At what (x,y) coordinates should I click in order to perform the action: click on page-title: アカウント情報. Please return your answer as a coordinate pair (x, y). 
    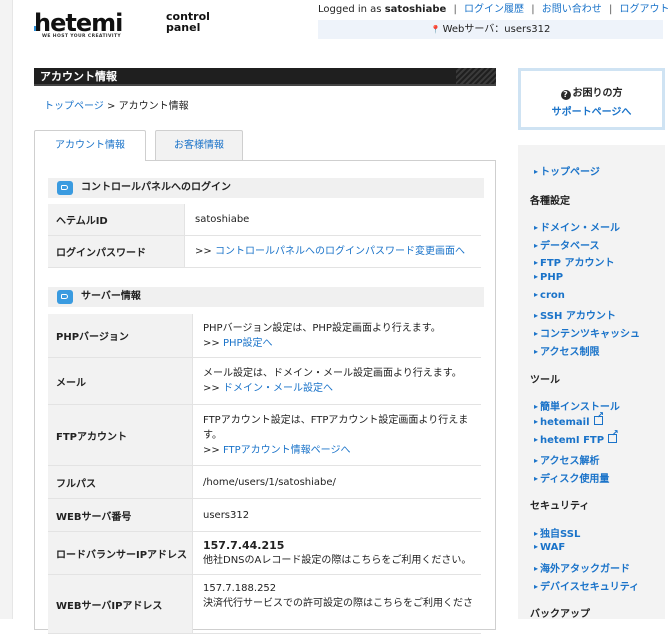
    Looking at the image, I should click on (265, 77).